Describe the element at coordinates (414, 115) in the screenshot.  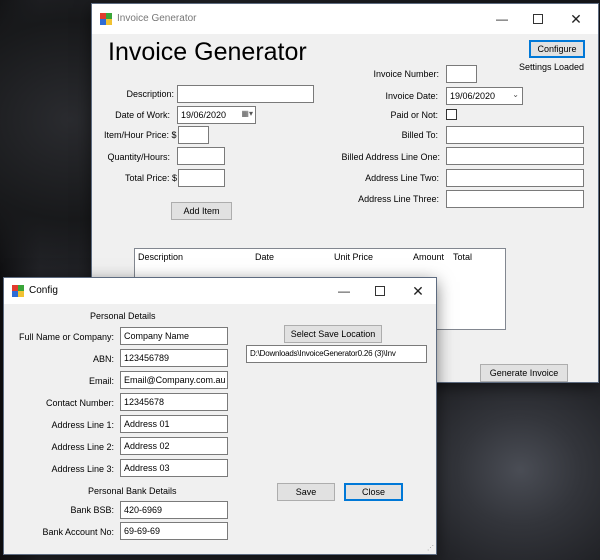
I see `paid-label: Paid or Not:` at that location.